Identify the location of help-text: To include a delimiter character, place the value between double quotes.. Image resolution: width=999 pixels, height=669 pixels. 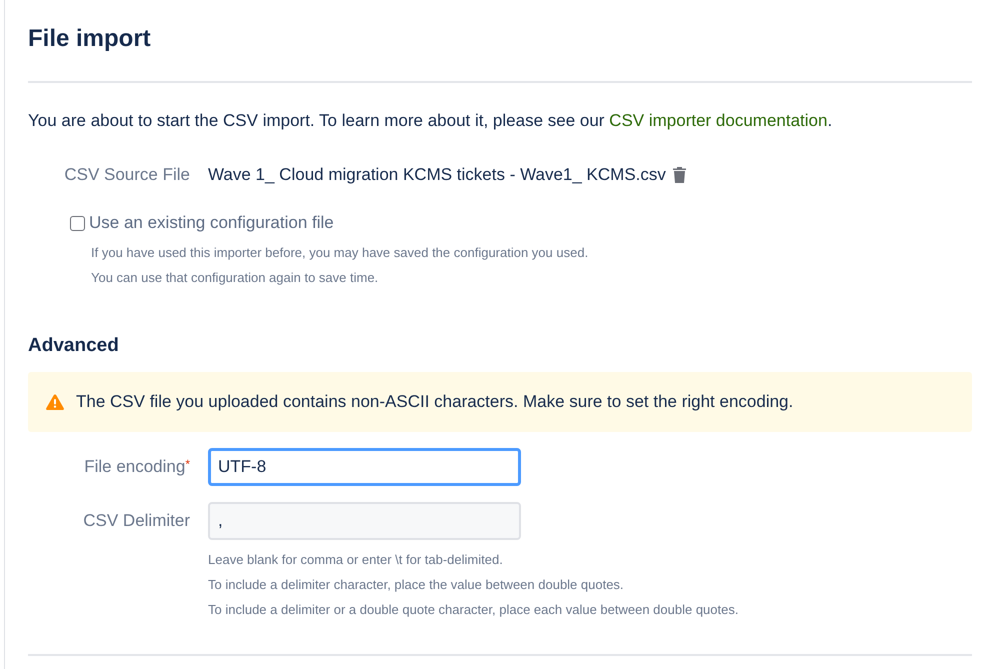
(416, 585).